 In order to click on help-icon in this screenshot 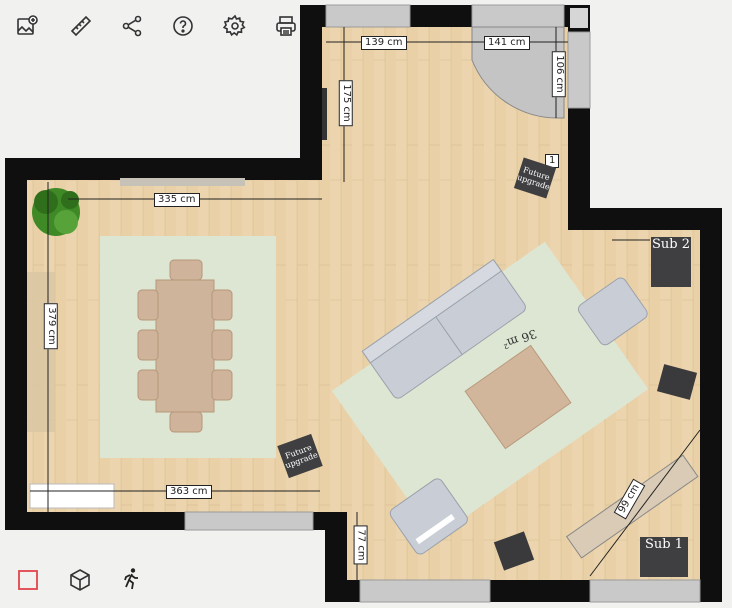, I will do `click(183, 26)`.